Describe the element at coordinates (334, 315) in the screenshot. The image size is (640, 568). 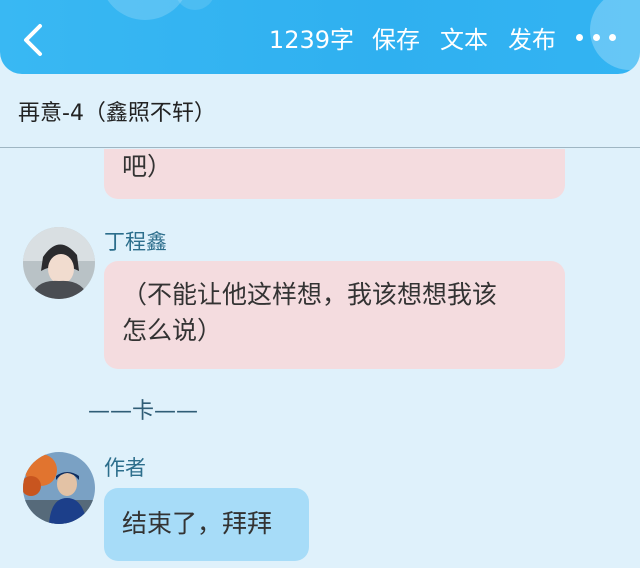
I see `message-bubble: （不能让他这样想，我该想想我该 怎么说）` at that location.